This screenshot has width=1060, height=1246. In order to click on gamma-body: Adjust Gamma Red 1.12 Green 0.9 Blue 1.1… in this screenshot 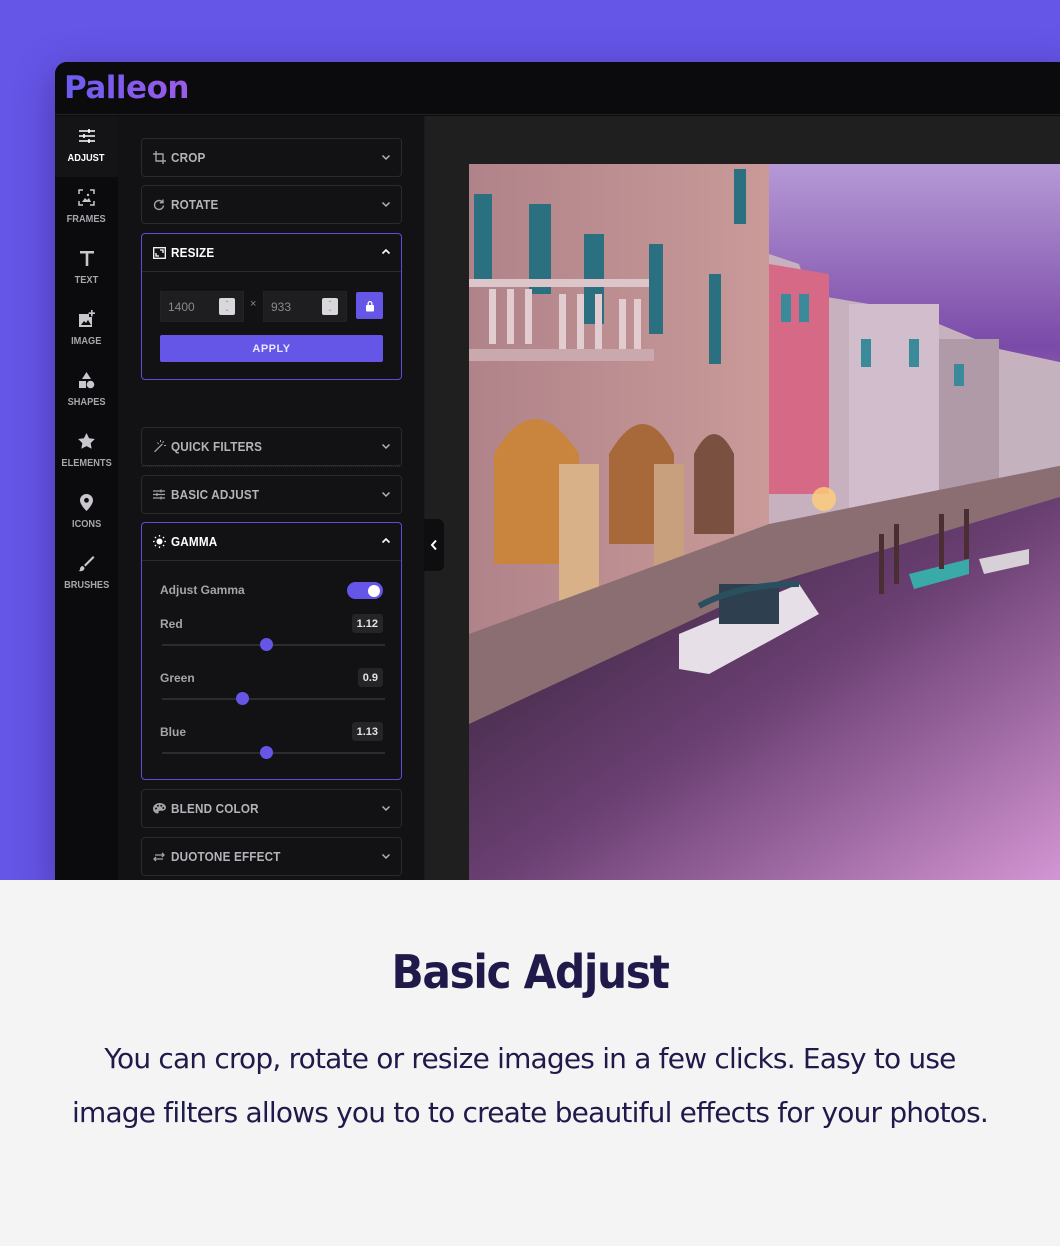, I will do `click(271, 669)`.